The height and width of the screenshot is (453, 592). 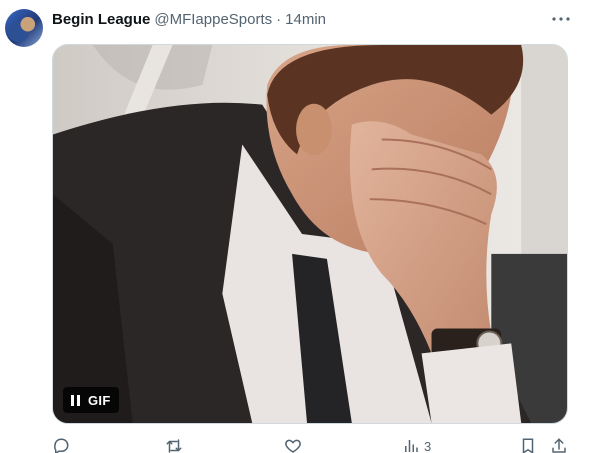 I want to click on timestamp: 14min, so click(x=305, y=19).